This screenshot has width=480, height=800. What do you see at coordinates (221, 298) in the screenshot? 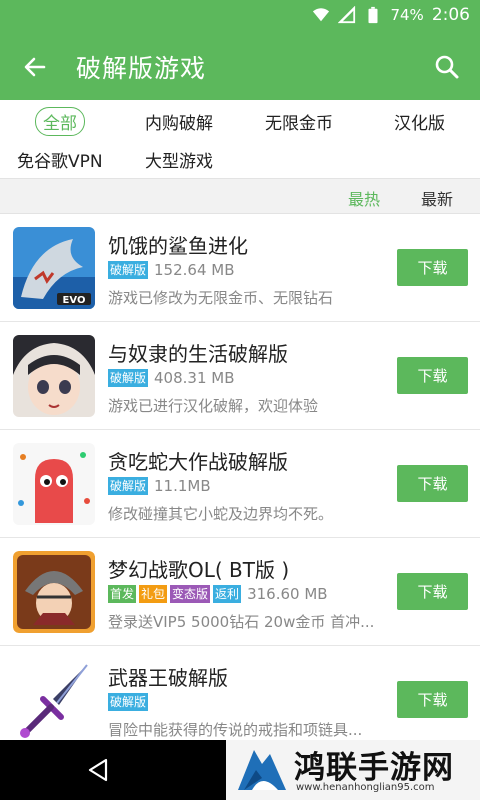
I see `game-desc: 游戏已修改为无限金币、无限钻石` at bounding box center [221, 298].